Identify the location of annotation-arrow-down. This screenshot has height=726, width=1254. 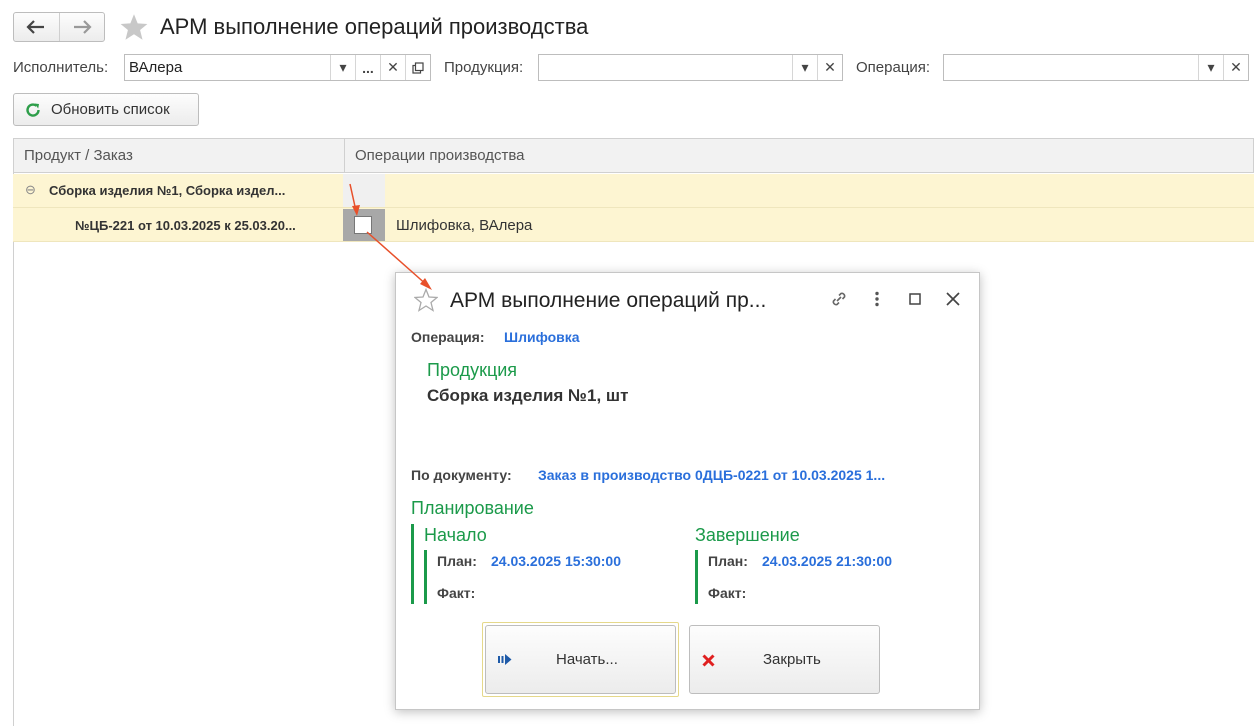
(354, 199).